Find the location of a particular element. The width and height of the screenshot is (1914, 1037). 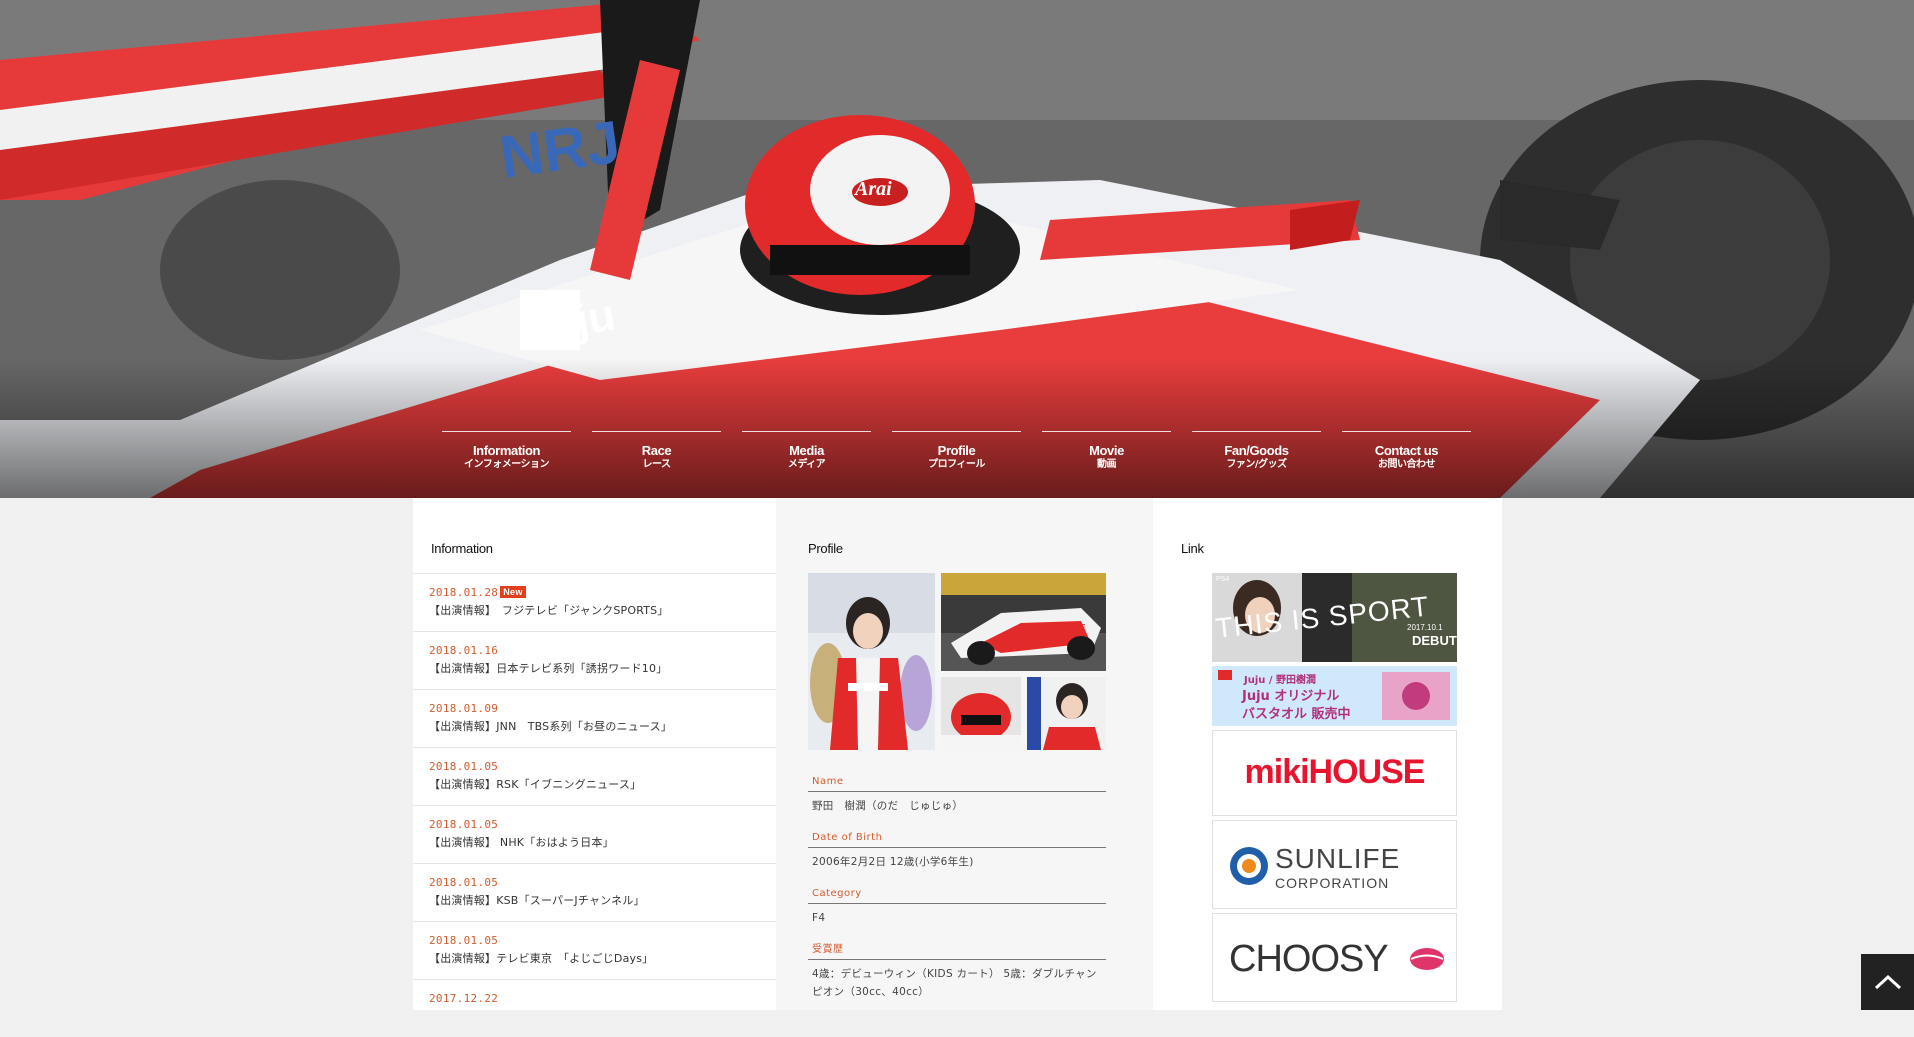

back-to-top-button is located at coordinates (1887, 982).